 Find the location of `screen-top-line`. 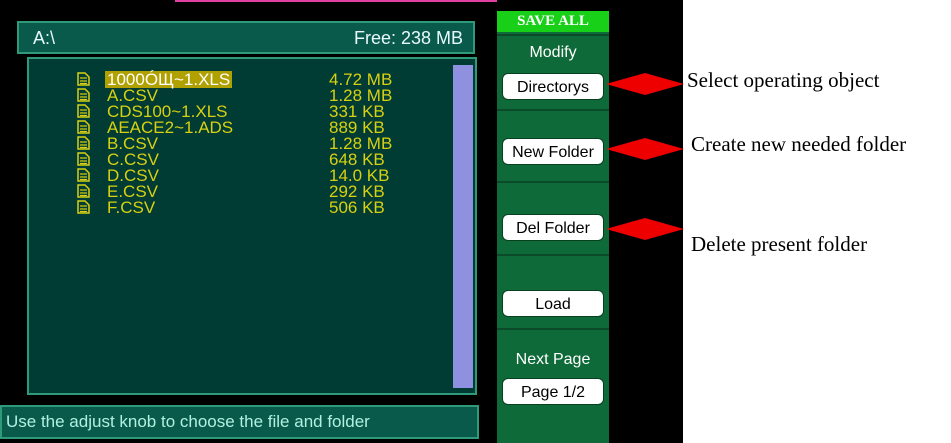

screen-top-line is located at coordinates (336, 1).